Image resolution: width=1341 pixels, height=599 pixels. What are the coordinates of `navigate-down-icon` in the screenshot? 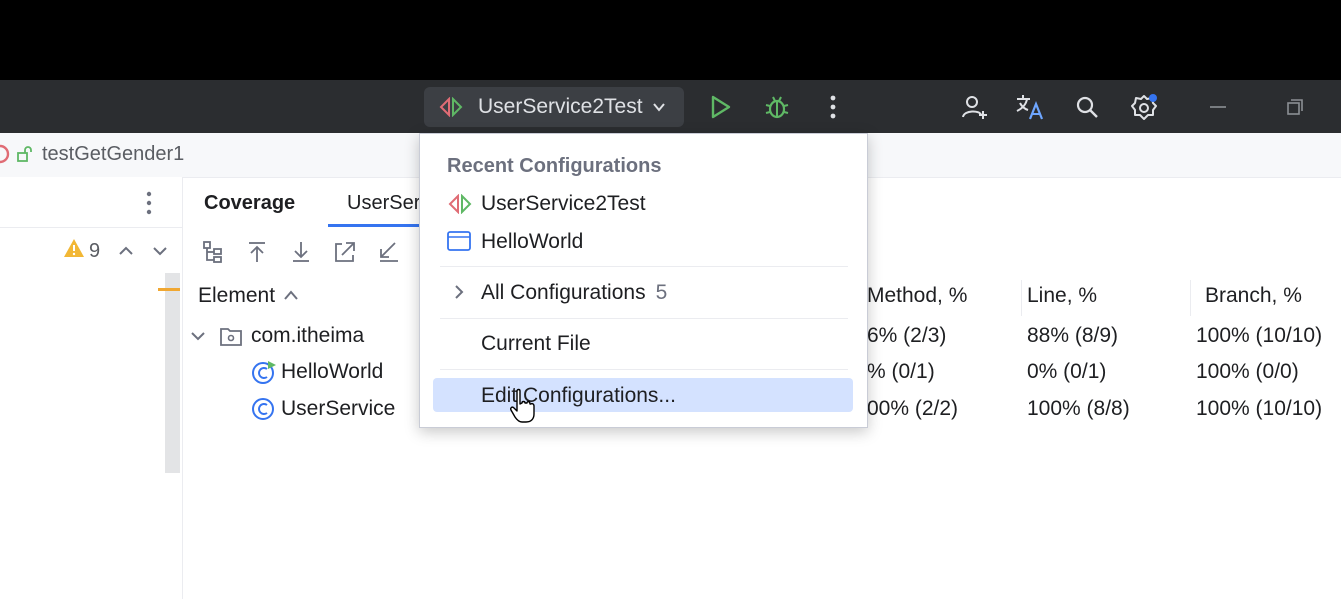 It's located at (301, 252).